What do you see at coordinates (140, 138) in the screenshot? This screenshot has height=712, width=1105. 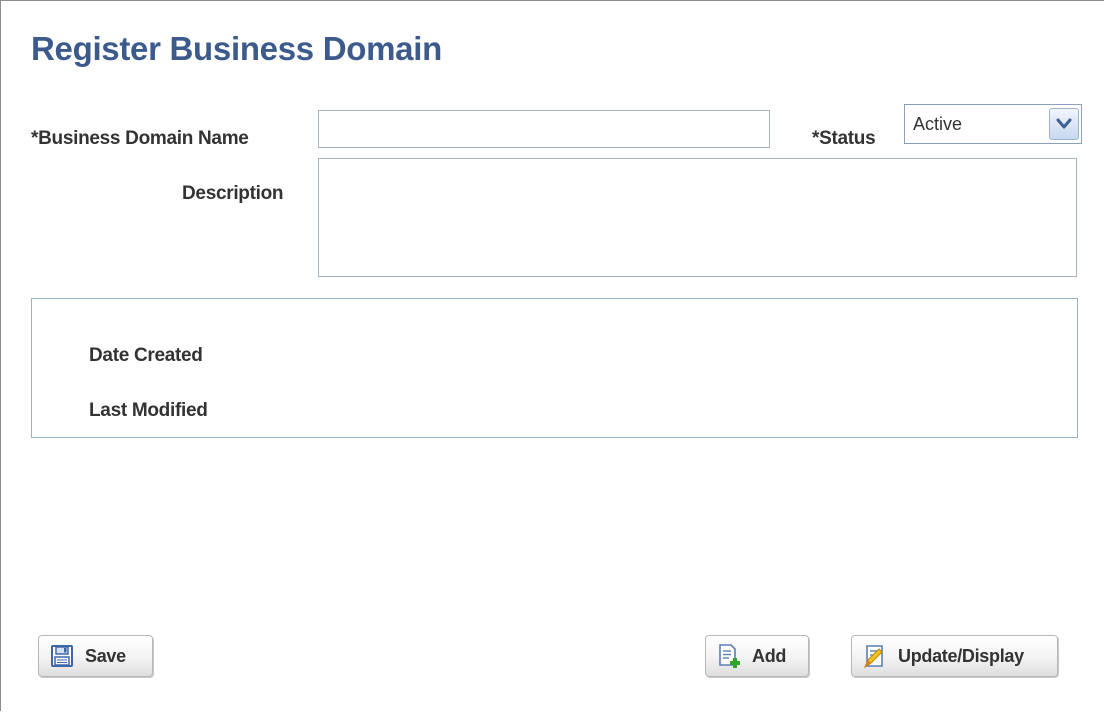 I see `business-domain-name-label: *Business Domain Name` at bounding box center [140, 138].